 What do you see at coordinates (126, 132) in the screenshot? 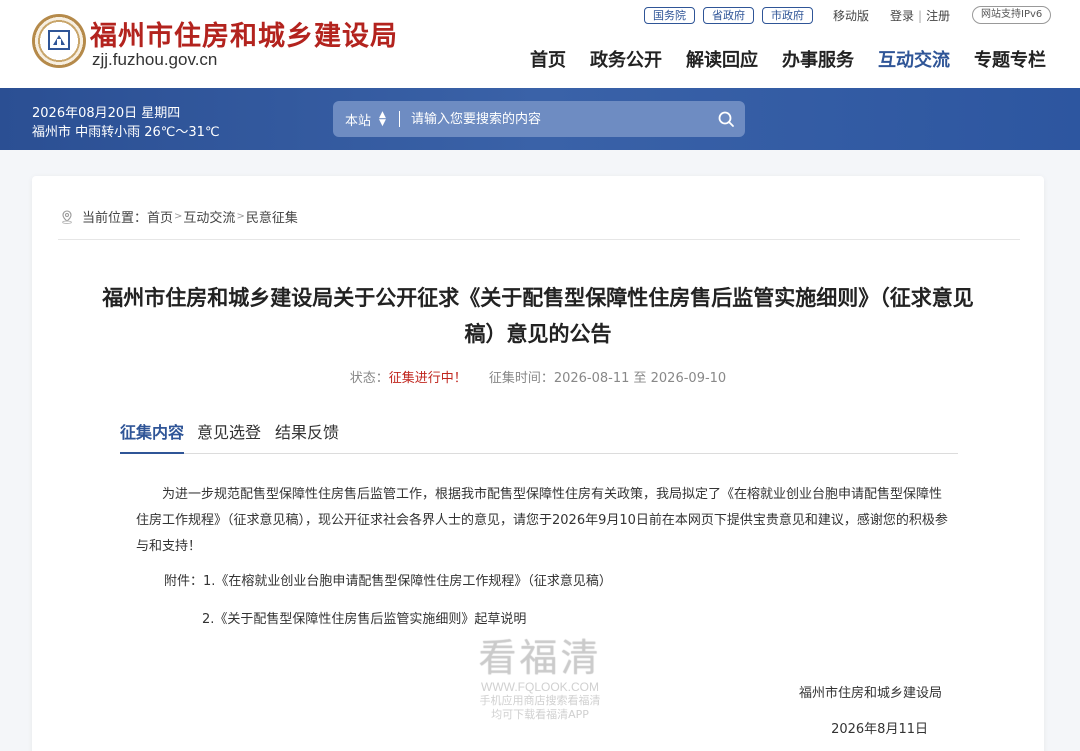
I see `weather-info: 福州市 中雨转小雨 26℃～31℃` at bounding box center [126, 132].